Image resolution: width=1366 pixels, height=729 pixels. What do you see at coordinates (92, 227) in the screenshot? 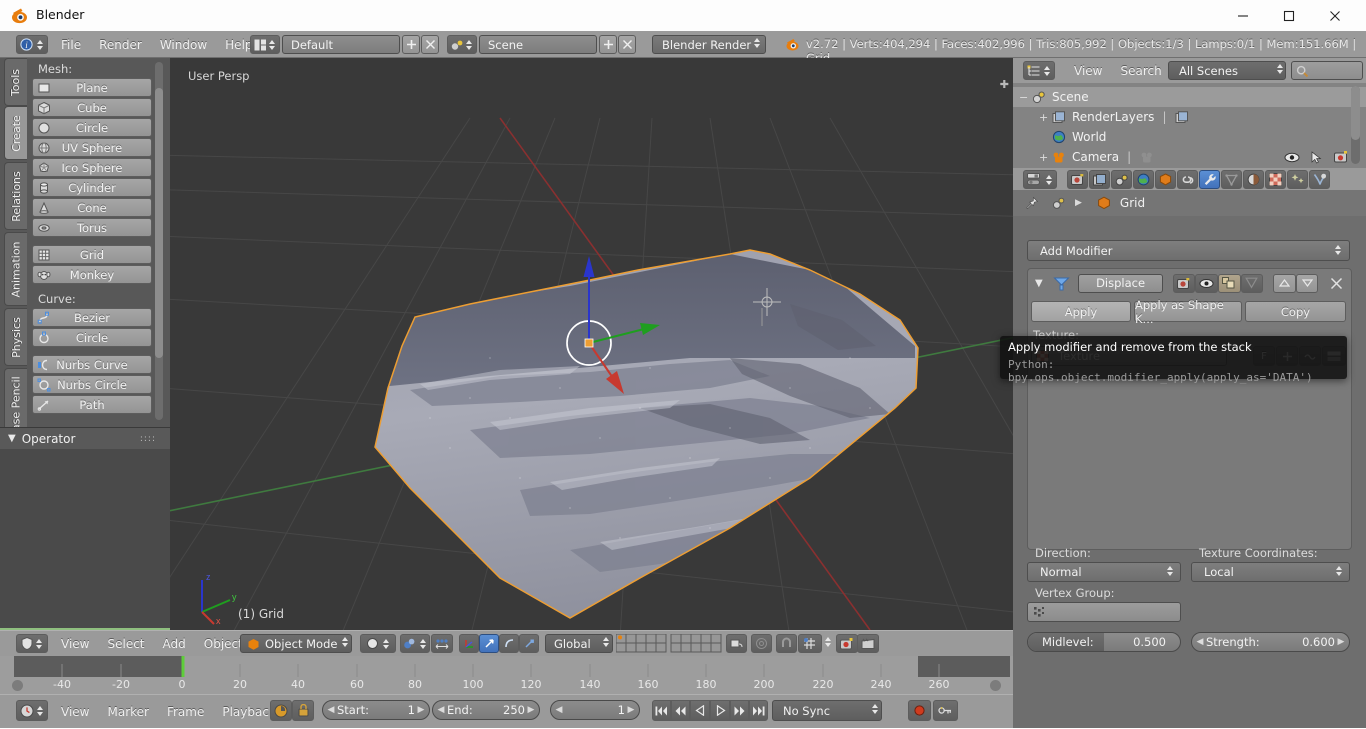
I see `add-torus-button: Torus` at bounding box center [92, 227].